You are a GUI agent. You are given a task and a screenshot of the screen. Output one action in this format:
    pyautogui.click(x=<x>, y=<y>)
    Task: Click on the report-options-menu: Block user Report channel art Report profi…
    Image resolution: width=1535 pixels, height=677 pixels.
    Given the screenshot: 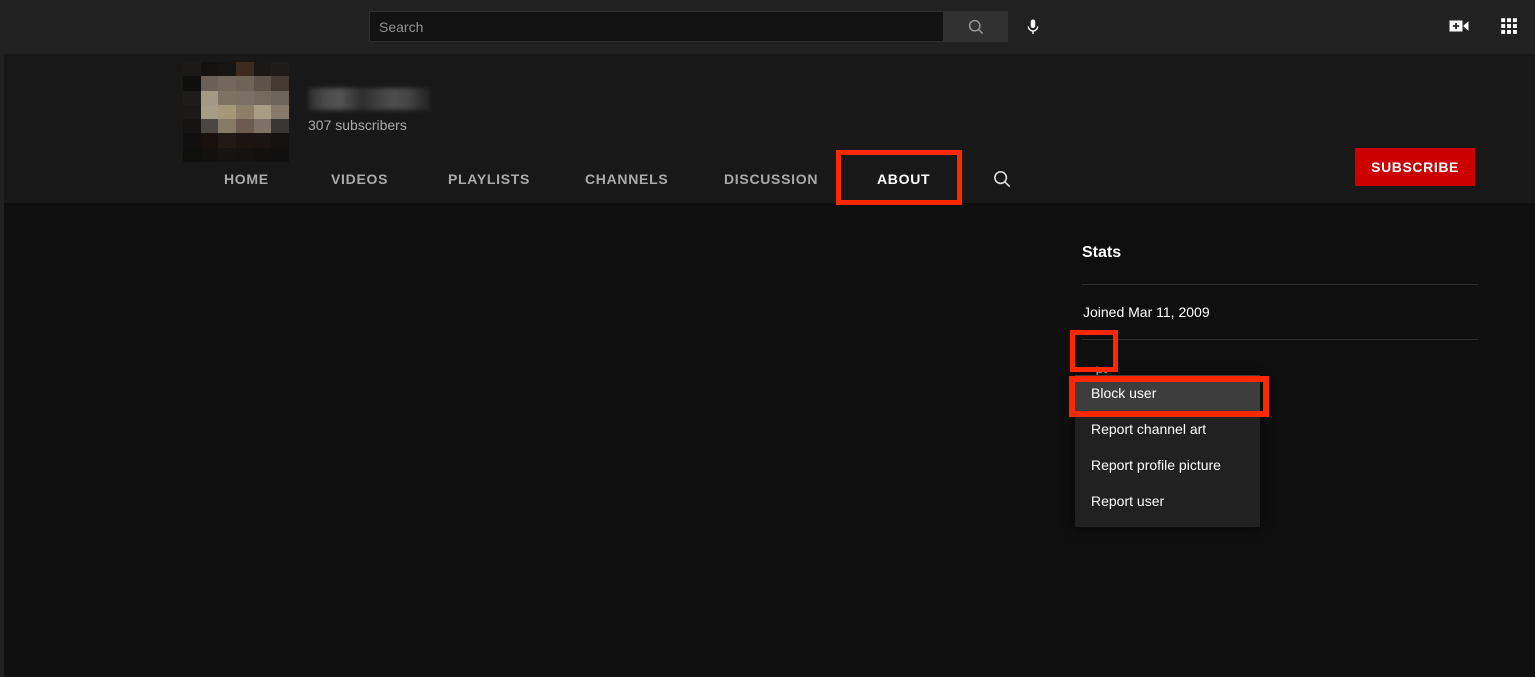 What is the action you would take?
    pyautogui.click(x=1167, y=451)
    